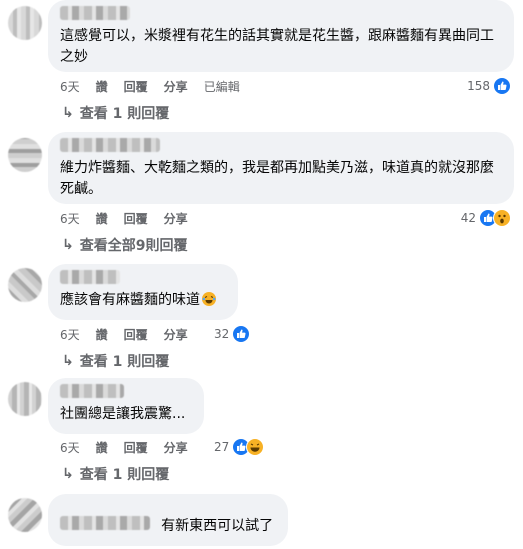 The image size is (523, 549). I want to click on reaction-summary: 32, so click(232, 334).